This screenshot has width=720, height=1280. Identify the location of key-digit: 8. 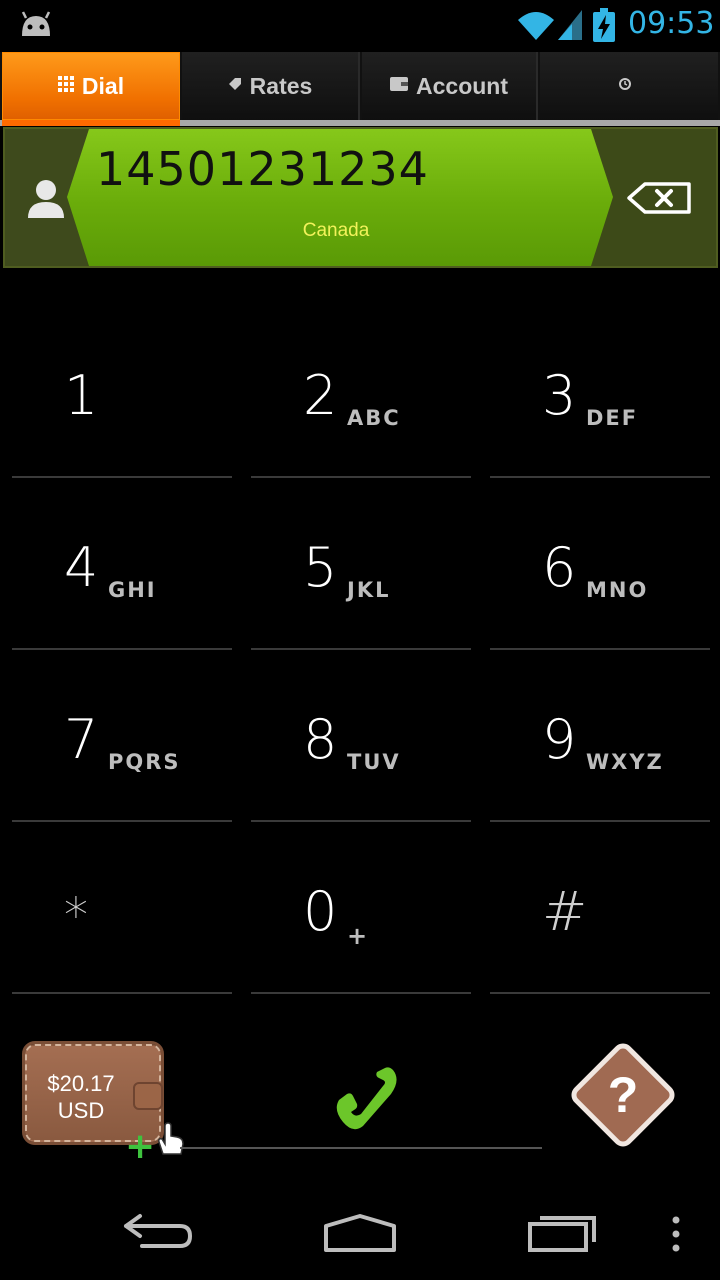
(320, 739).